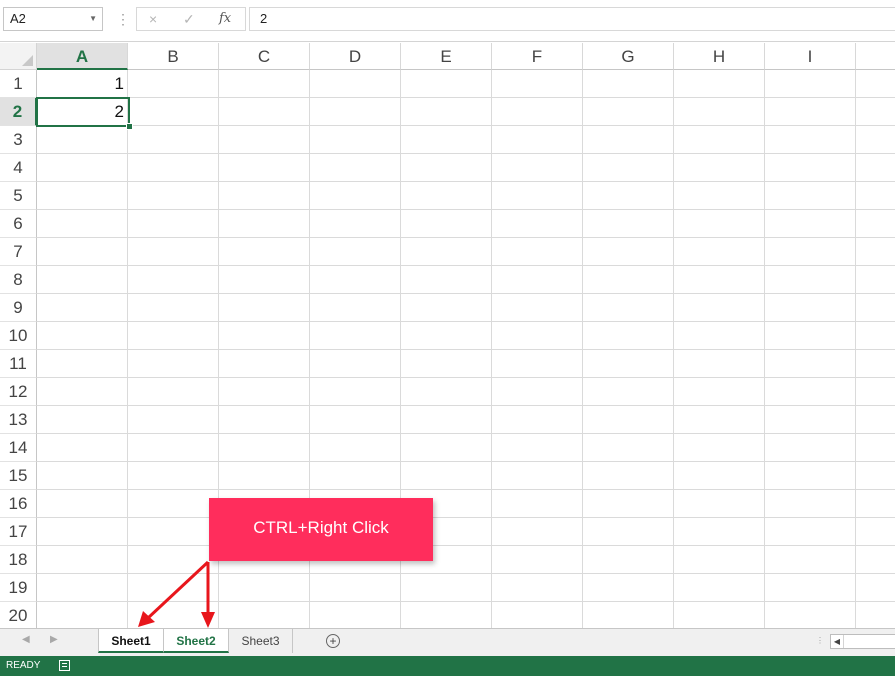 This screenshot has height=676, width=895. What do you see at coordinates (23, 665) in the screenshot?
I see `status-mode: READY` at bounding box center [23, 665].